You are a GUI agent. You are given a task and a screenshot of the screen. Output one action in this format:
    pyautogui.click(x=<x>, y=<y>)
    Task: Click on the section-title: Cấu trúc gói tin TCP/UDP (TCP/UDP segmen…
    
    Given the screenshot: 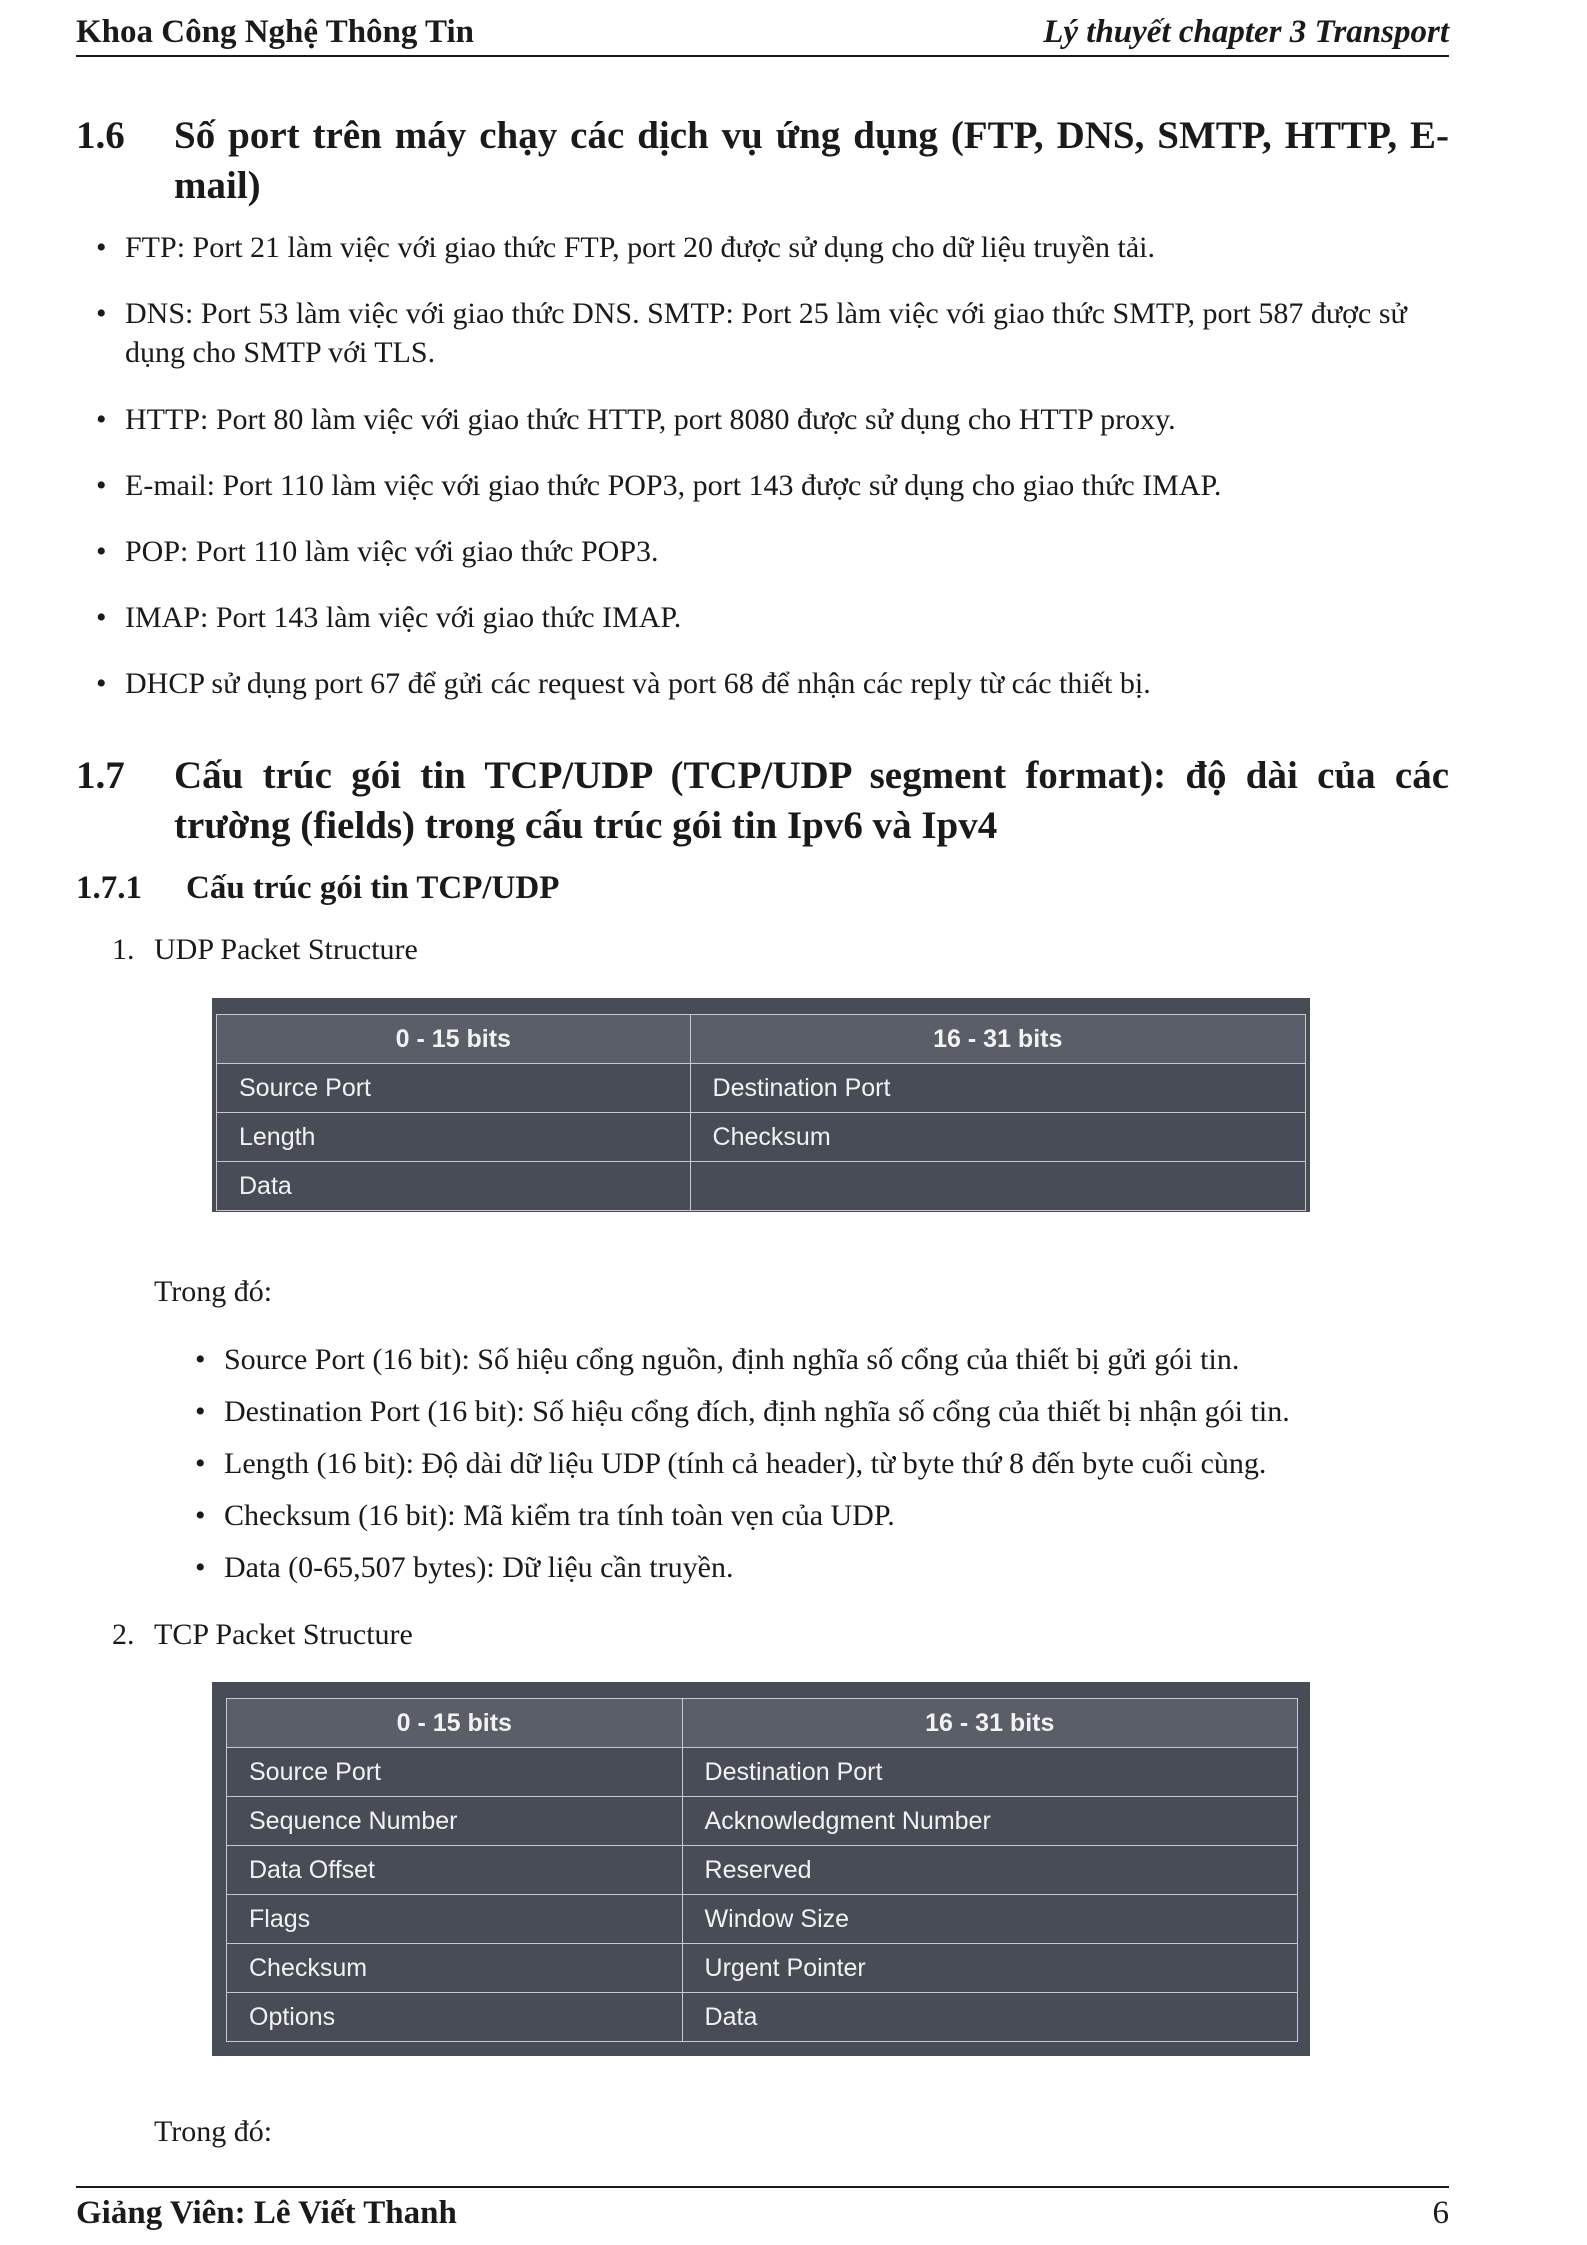 What is the action you would take?
    pyautogui.click(x=811, y=800)
    